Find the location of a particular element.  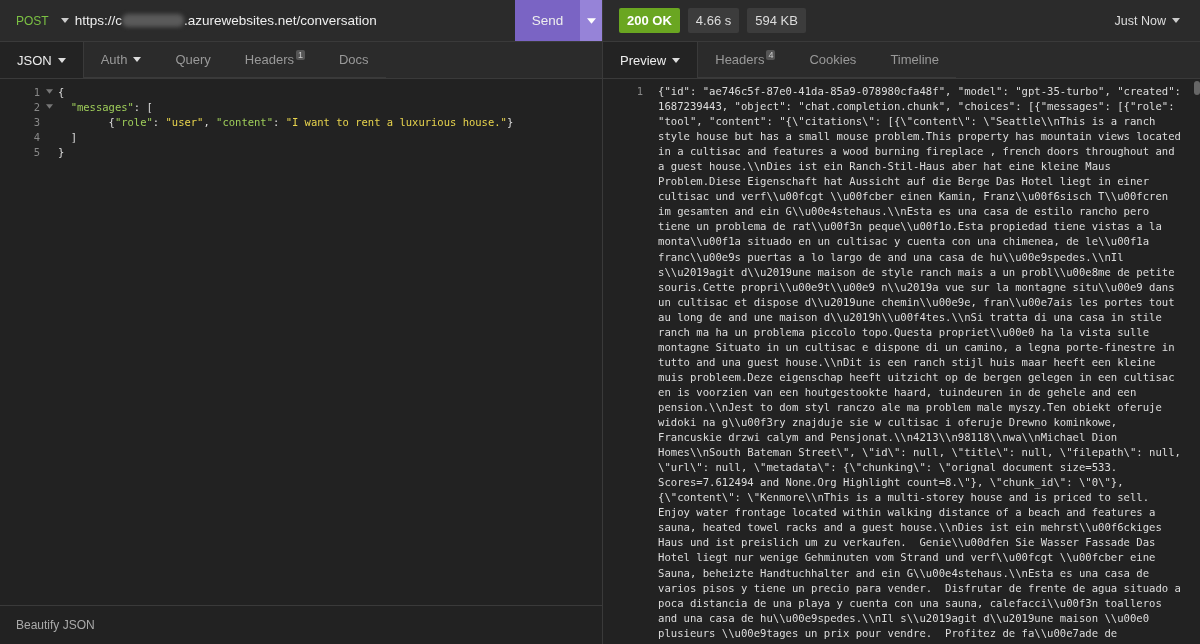

response-text-line: in a cultisac and features a wood burning fireplace , french doors throughout and is located at coordinates (917, 152).